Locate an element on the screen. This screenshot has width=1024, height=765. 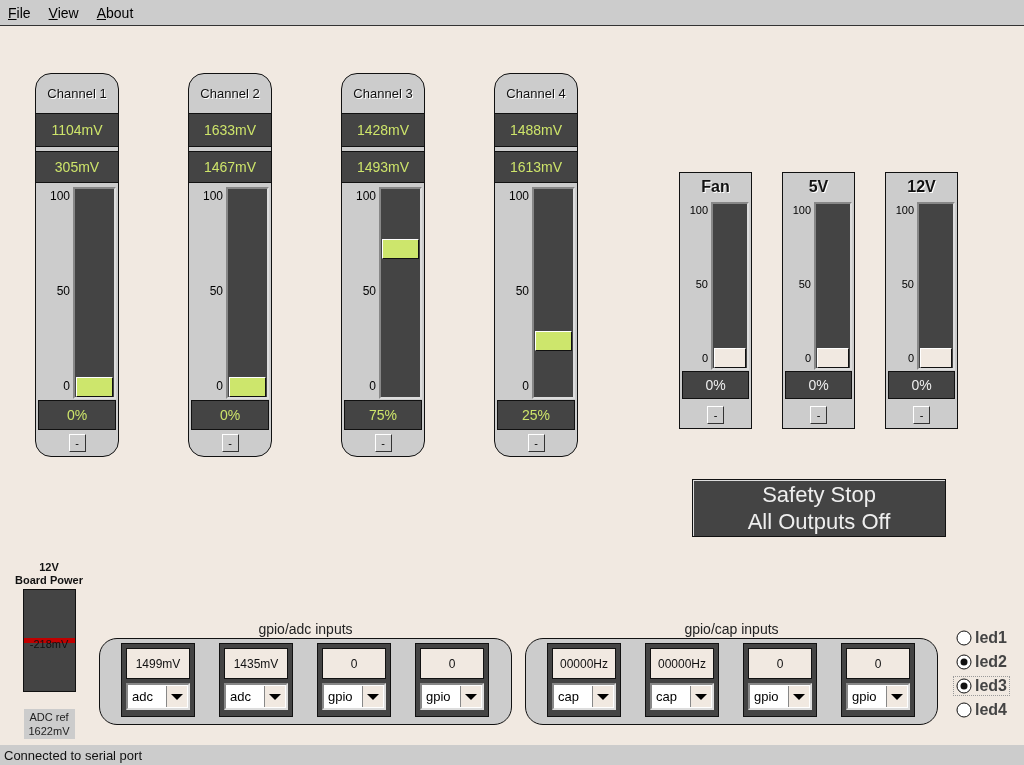
voltage-readout: 1633mV is located at coordinates (230, 130).